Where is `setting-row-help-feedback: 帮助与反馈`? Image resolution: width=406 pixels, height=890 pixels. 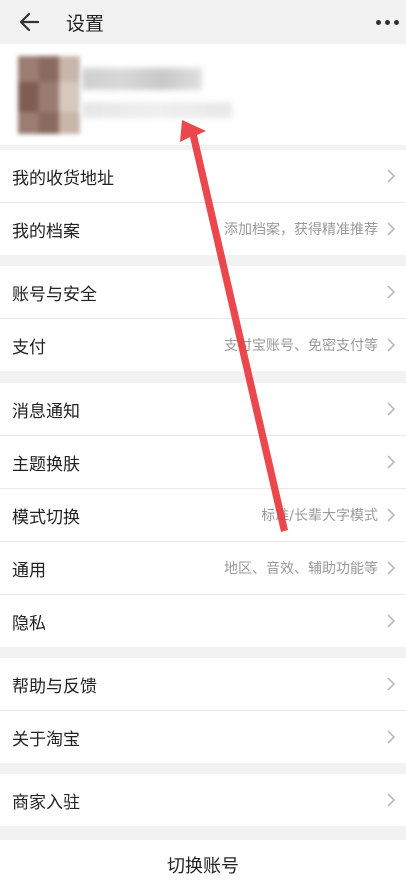
setting-row-help-feedback: 帮助与反馈 is located at coordinates (203, 684).